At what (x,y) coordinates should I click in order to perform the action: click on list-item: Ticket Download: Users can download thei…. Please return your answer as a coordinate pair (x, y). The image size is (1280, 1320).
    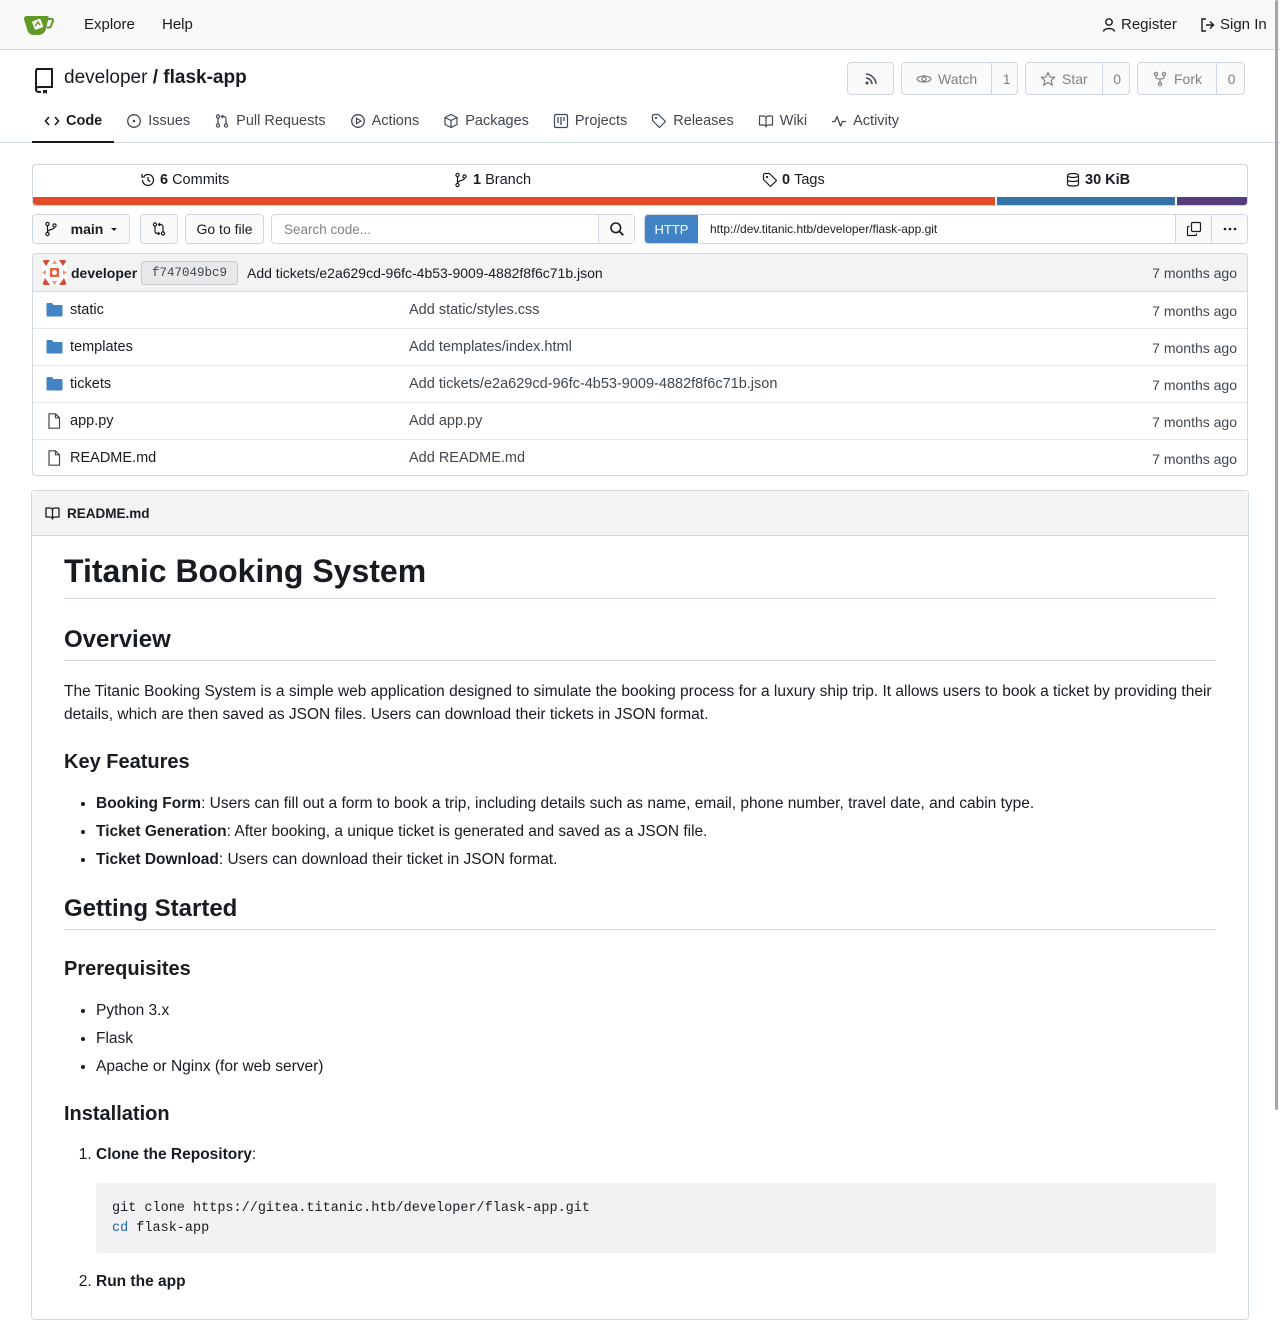
    Looking at the image, I should click on (565, 863).